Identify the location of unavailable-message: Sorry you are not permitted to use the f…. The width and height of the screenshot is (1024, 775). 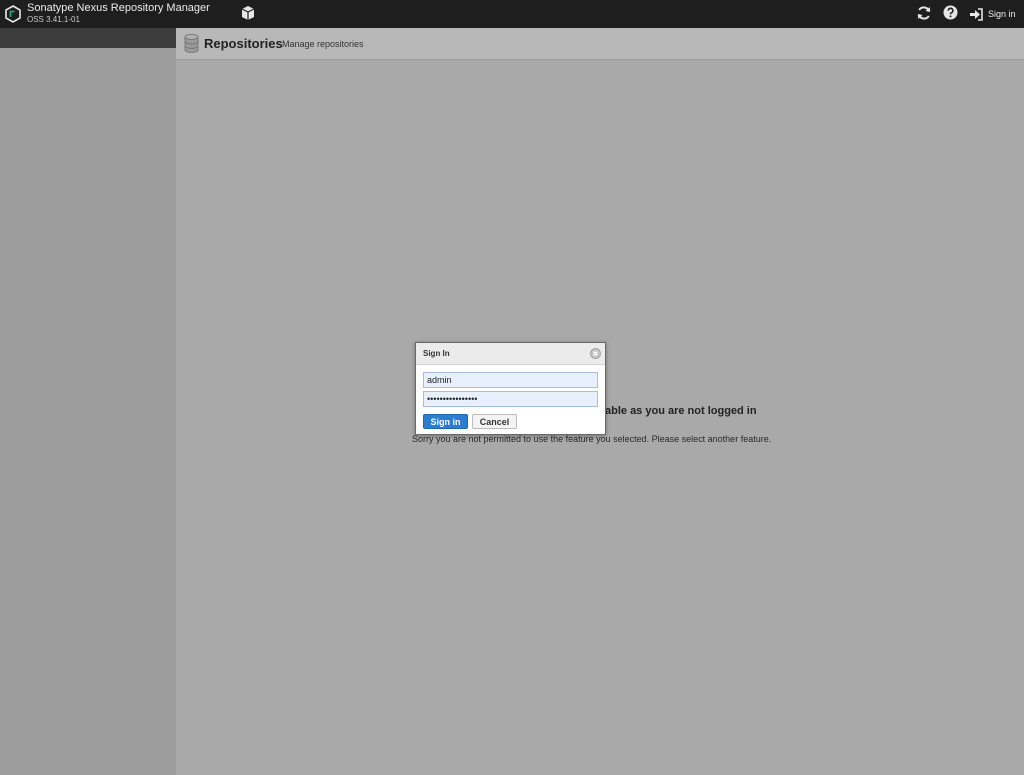
(592, 439).